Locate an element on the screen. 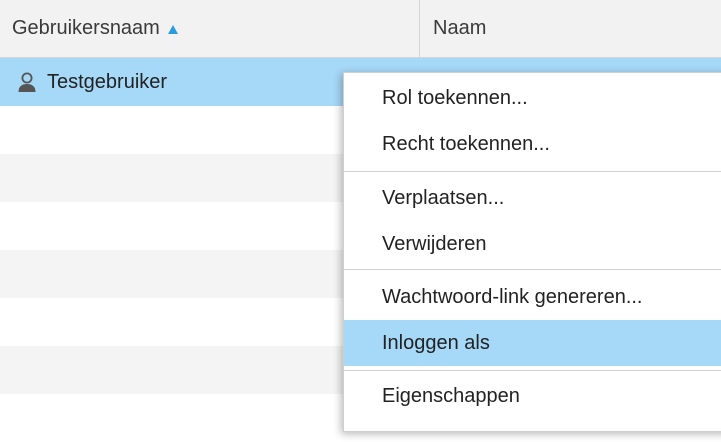  username-cell: Testgebruiker is located at coordinates (91, 82).